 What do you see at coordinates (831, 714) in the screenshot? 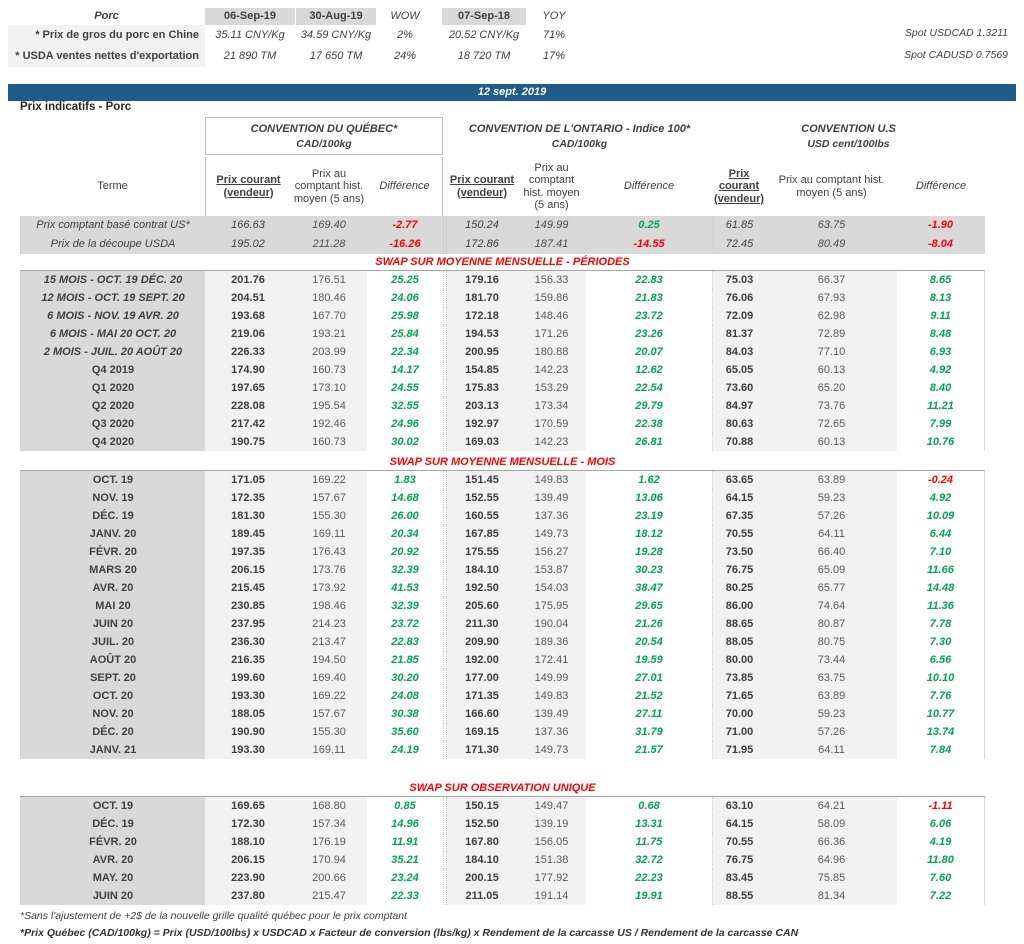
I see `price-hist-cell: 59.23` at bounding box center [831, 714].